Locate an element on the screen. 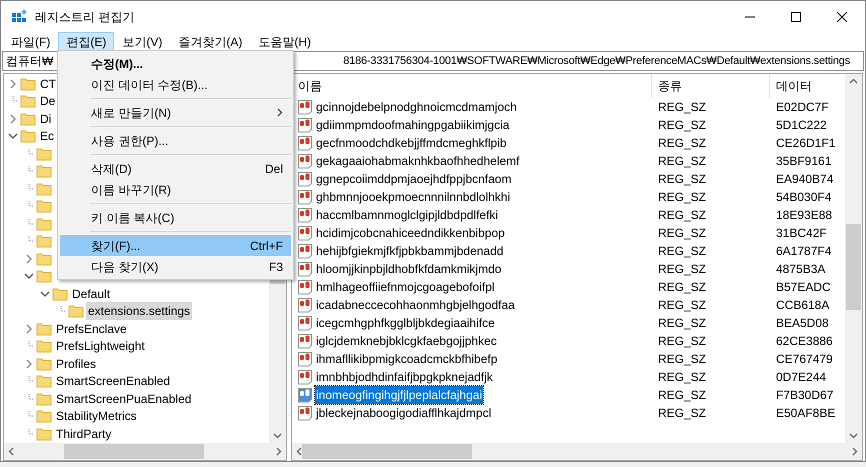  tree-item: SmartScreenPuaEnabled is located at coordinates (124, 399).